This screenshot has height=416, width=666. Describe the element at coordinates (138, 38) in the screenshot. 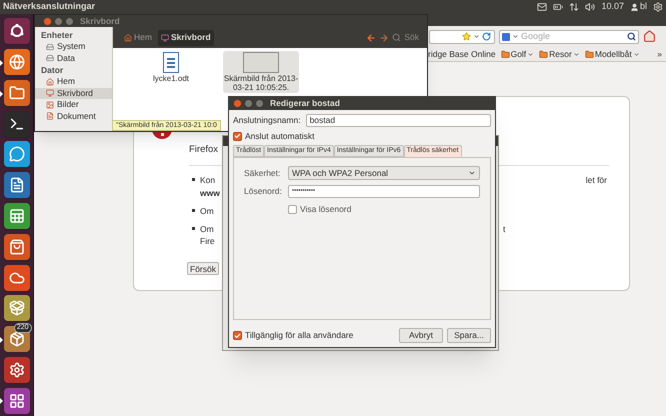

I see `breadcrumb-button: Hem` at that location.